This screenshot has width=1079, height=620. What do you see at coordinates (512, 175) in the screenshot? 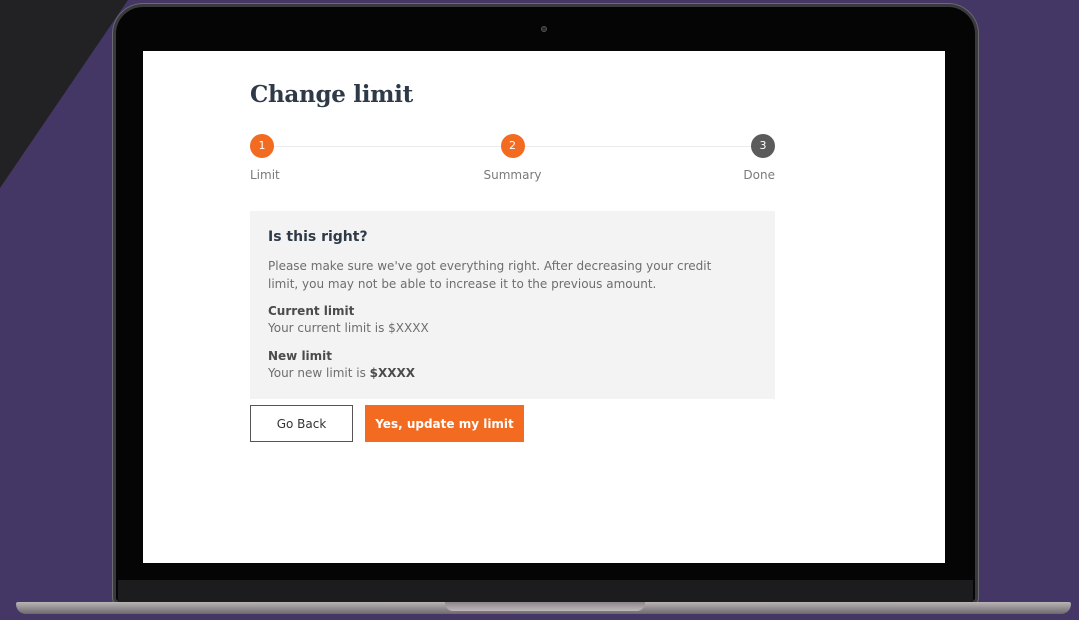
I see `step-label-summary: Summary` at bounding box center [512, 175].